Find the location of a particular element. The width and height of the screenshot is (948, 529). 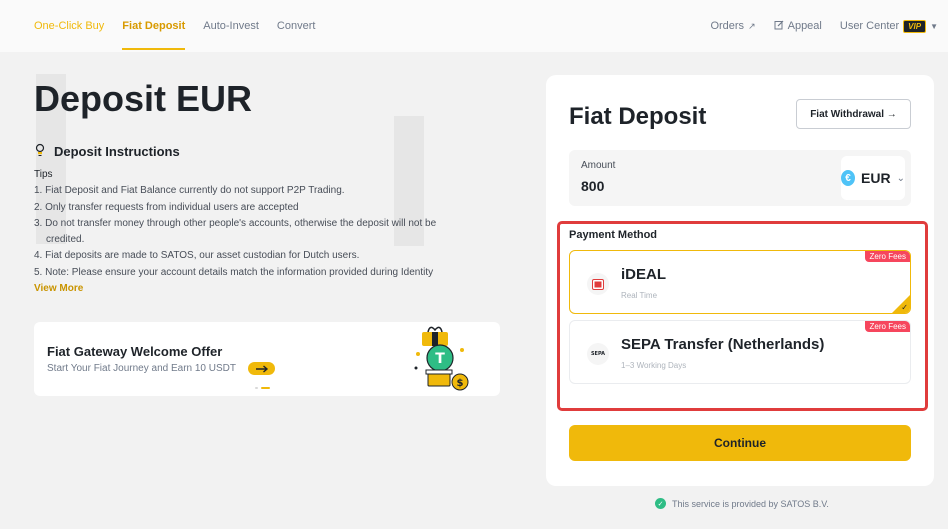

appeal-label: Appeal is located at coordinates (804, 26).